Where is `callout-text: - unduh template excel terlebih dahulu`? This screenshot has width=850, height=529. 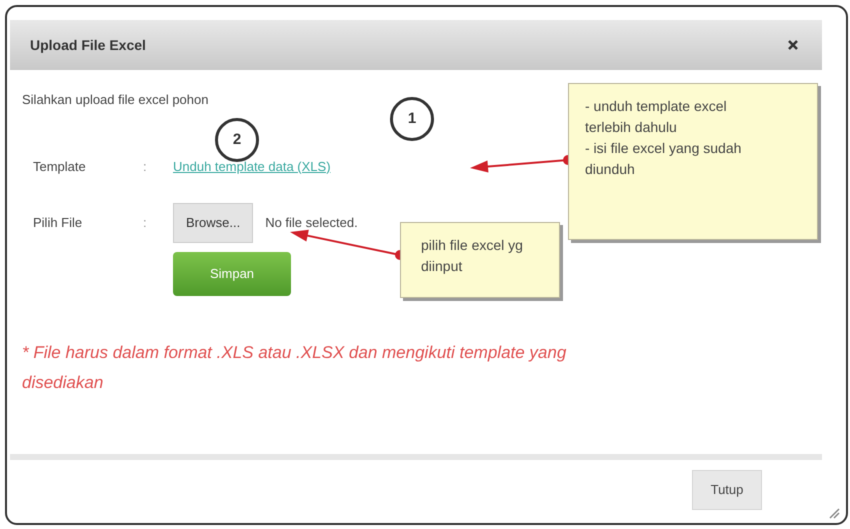
callout-text: - unduh template excel terlebih dahulu is located at coordinates (656, 117).